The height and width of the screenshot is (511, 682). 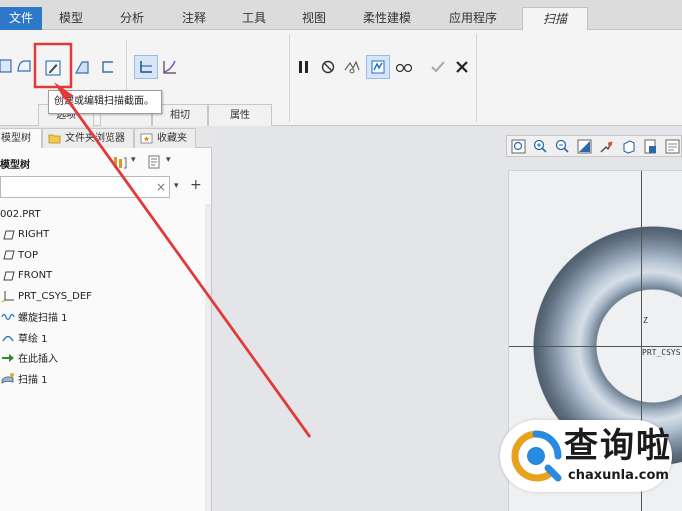 What do you see at coordinates (154, 162) in the screenshot?
I see `tree-show-icon` at bounding box center [154, 162].